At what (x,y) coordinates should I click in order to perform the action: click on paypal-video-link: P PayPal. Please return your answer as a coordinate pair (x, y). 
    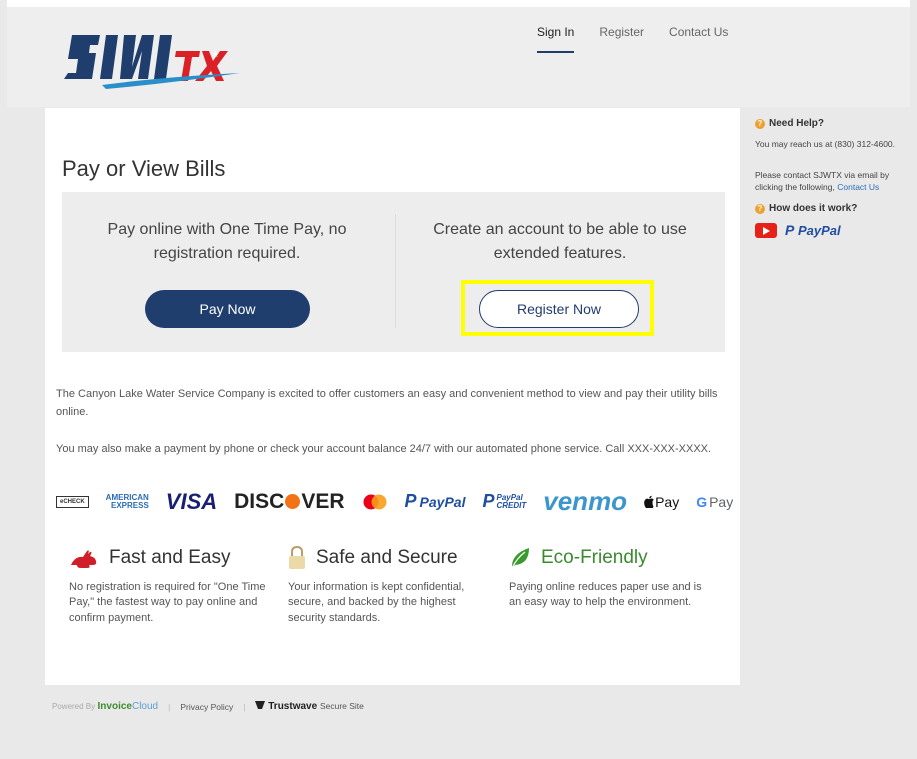
    Looking at the image, I should click on (813, 230).